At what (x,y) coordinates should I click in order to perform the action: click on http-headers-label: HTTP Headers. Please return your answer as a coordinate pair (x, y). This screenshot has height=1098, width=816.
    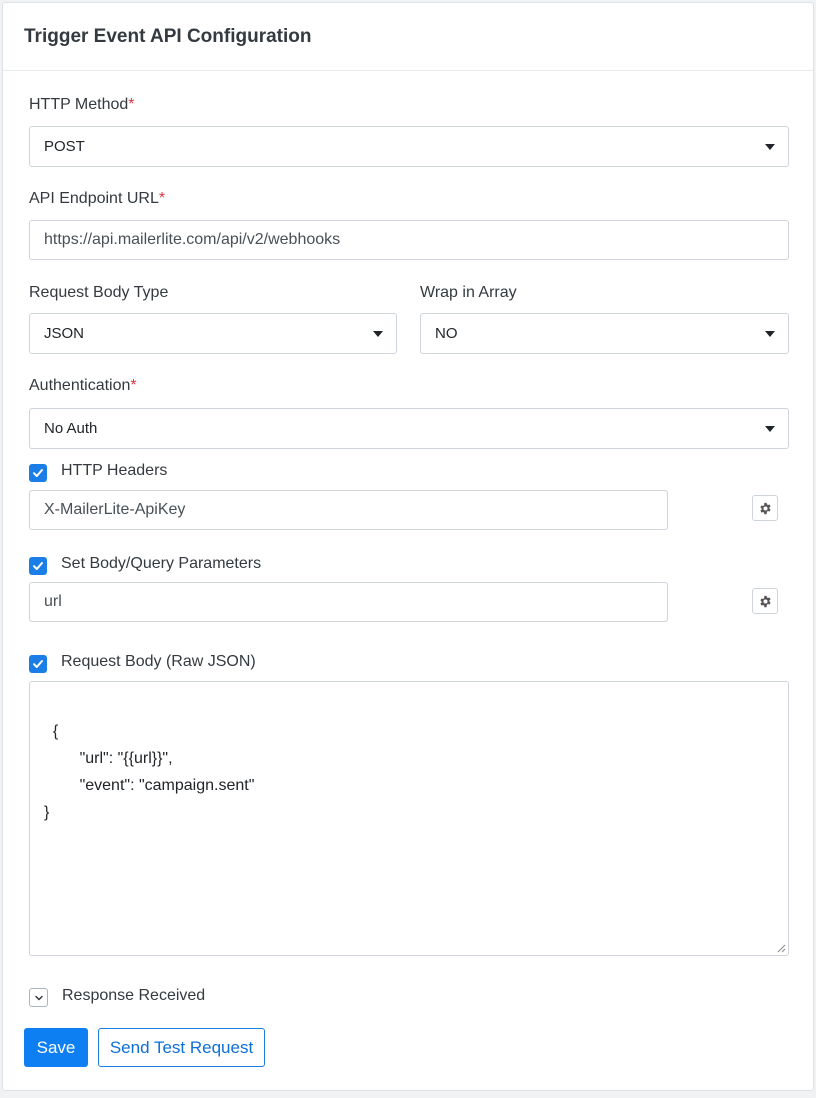
    Looking at the image, I should click on (114, 470).